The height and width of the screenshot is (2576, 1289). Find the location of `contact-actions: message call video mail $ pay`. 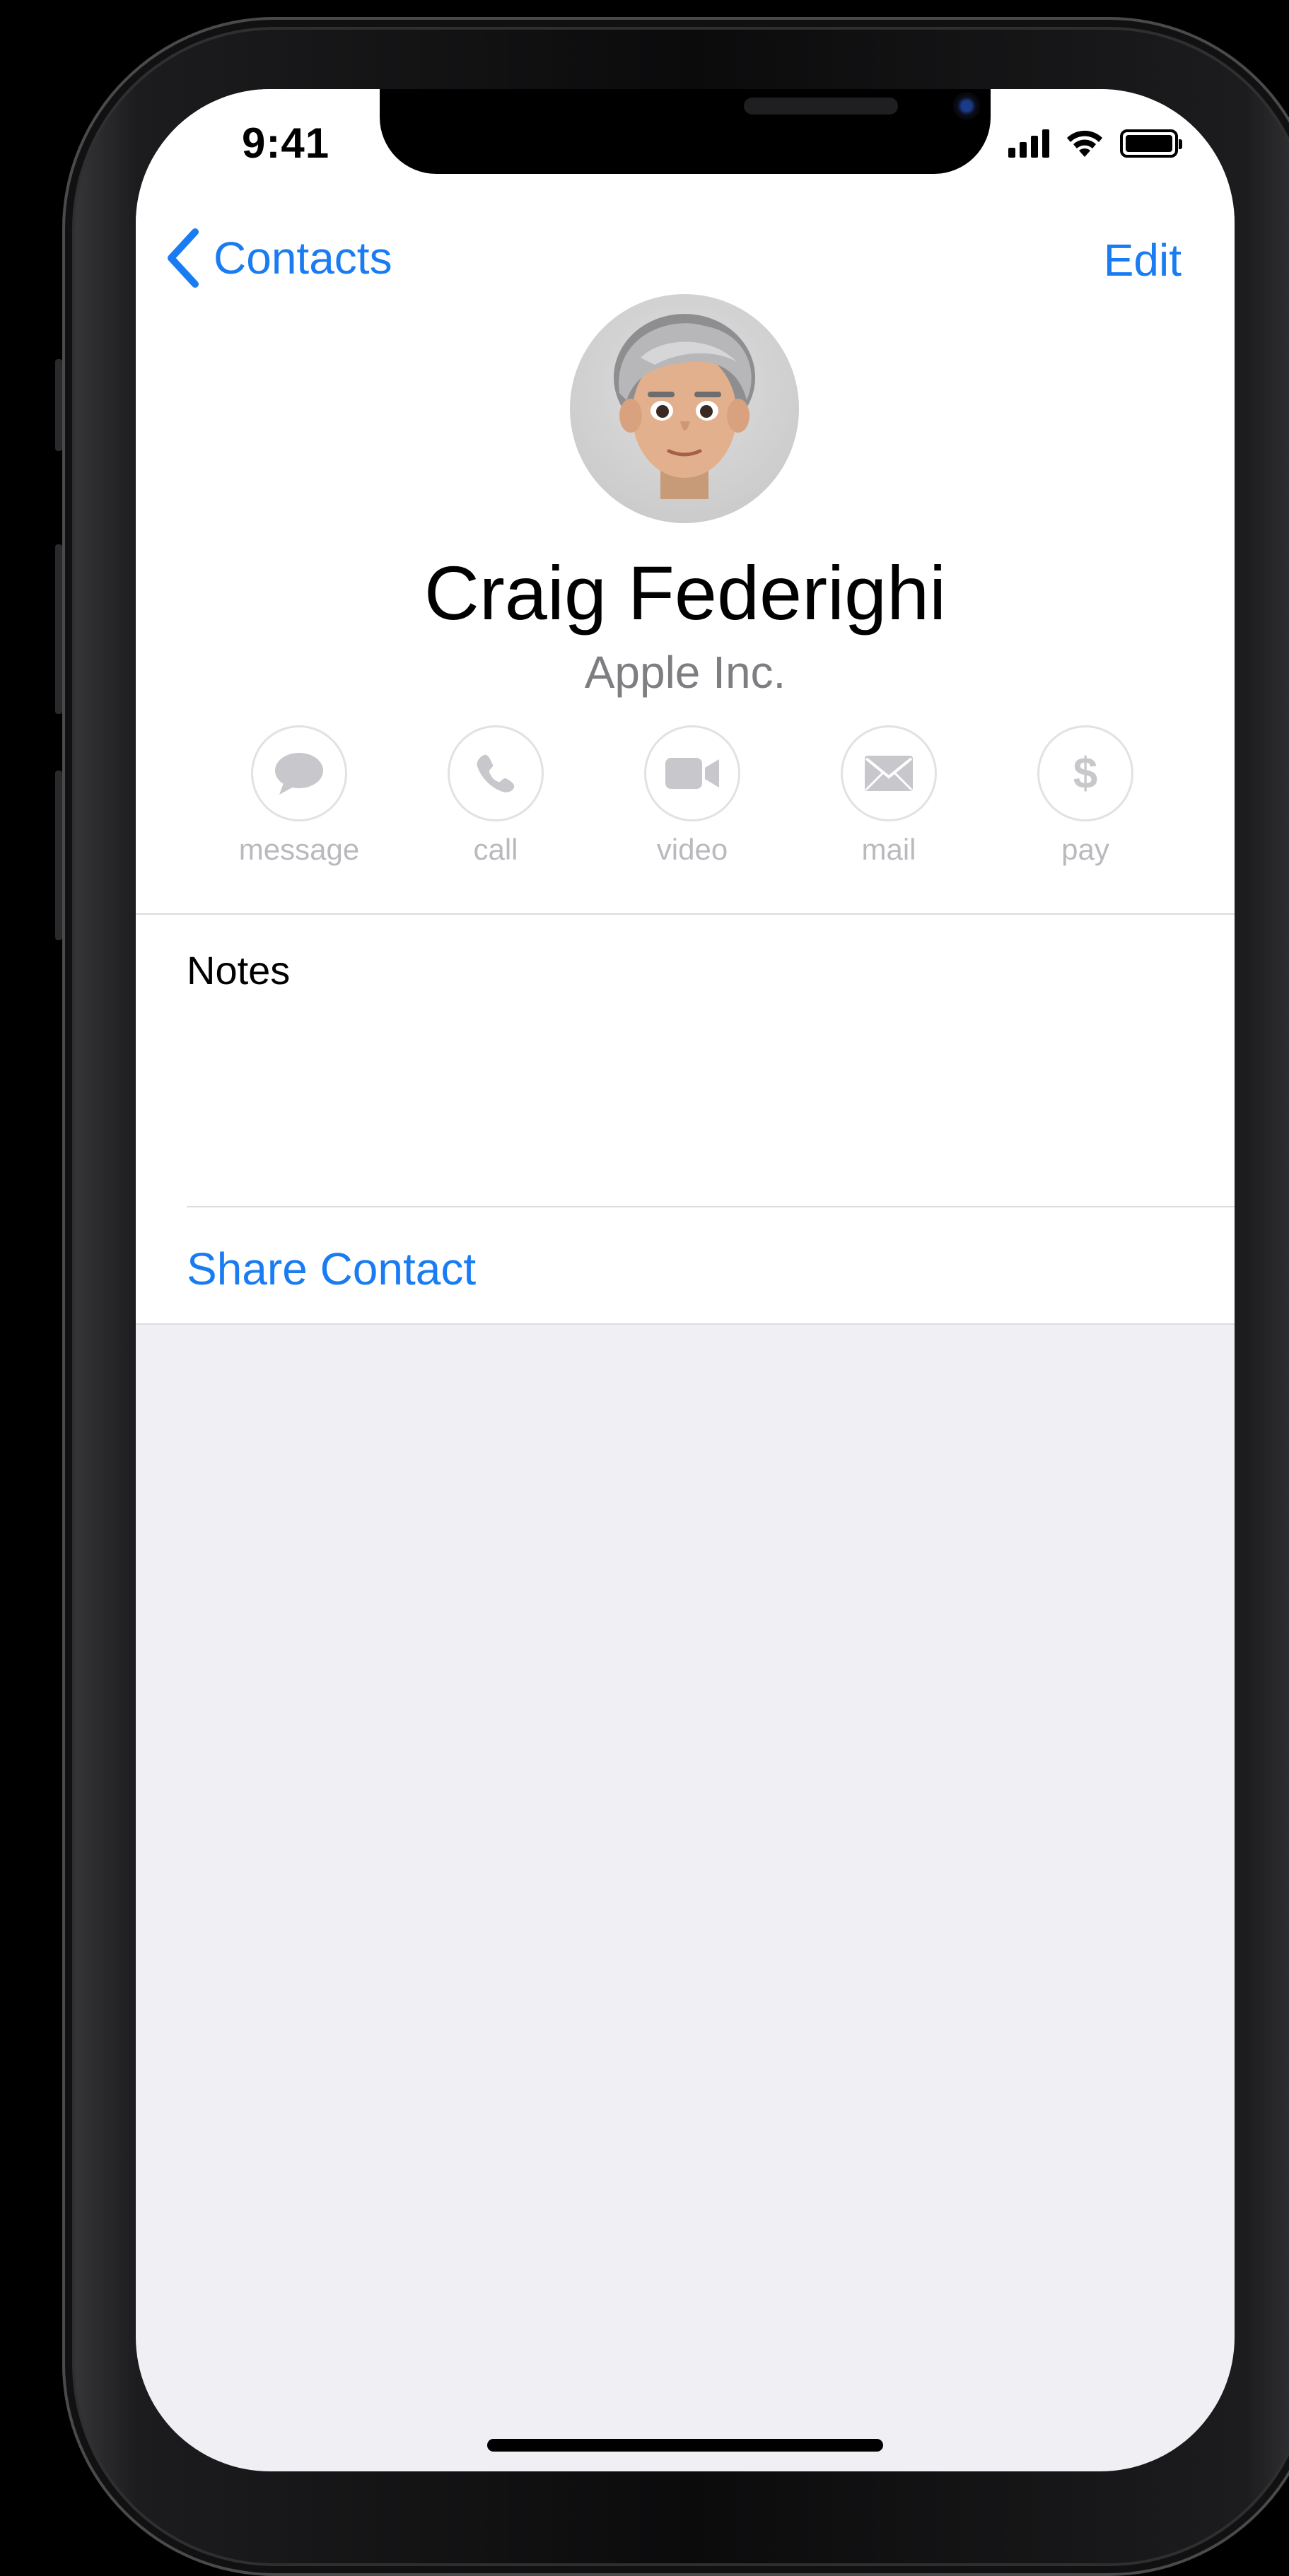

contact-actions: message call video mail $ pay is located at coordinates (685, 800).